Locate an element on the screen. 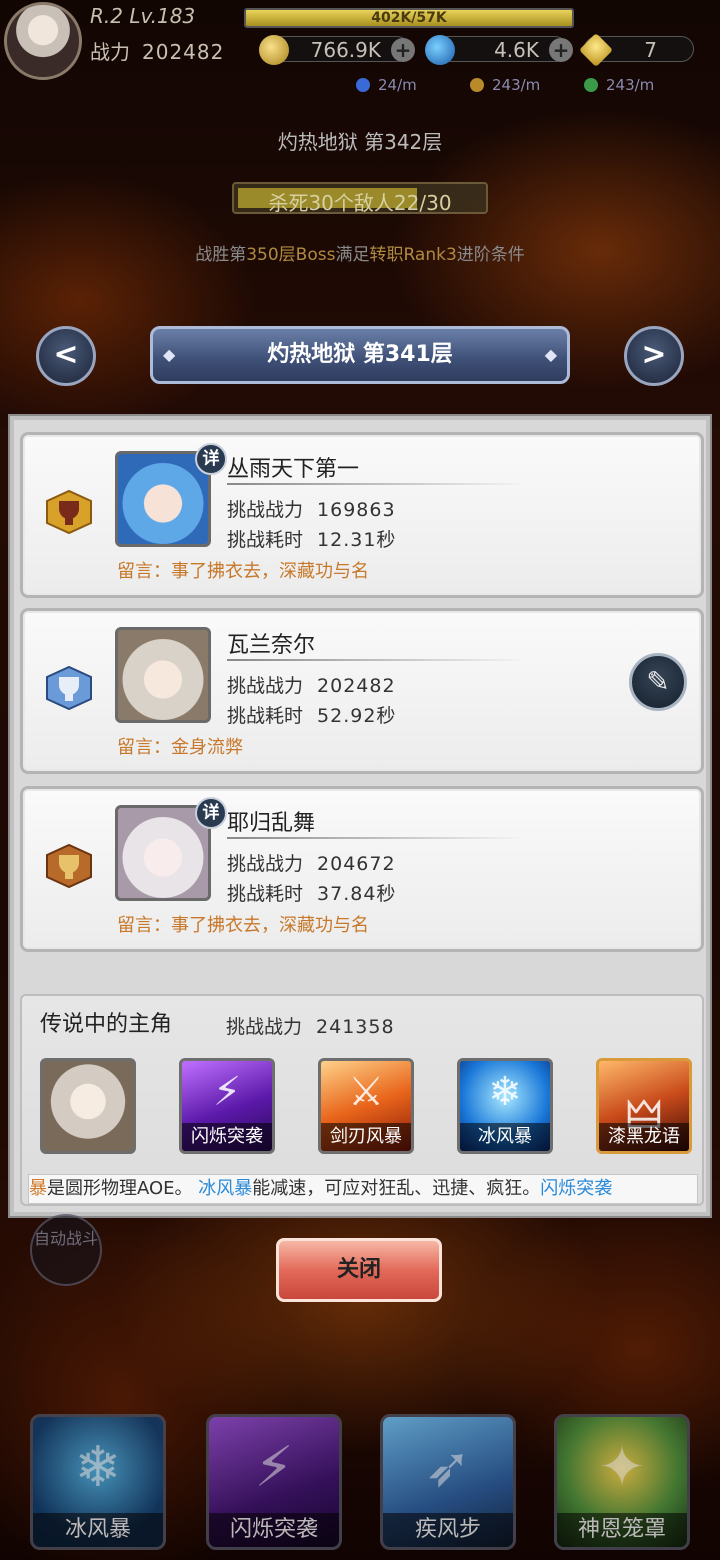 This screenshot has width=720, height=1560. challenge-power: 挑战战力 202482 is located at coordinates (311, 684).